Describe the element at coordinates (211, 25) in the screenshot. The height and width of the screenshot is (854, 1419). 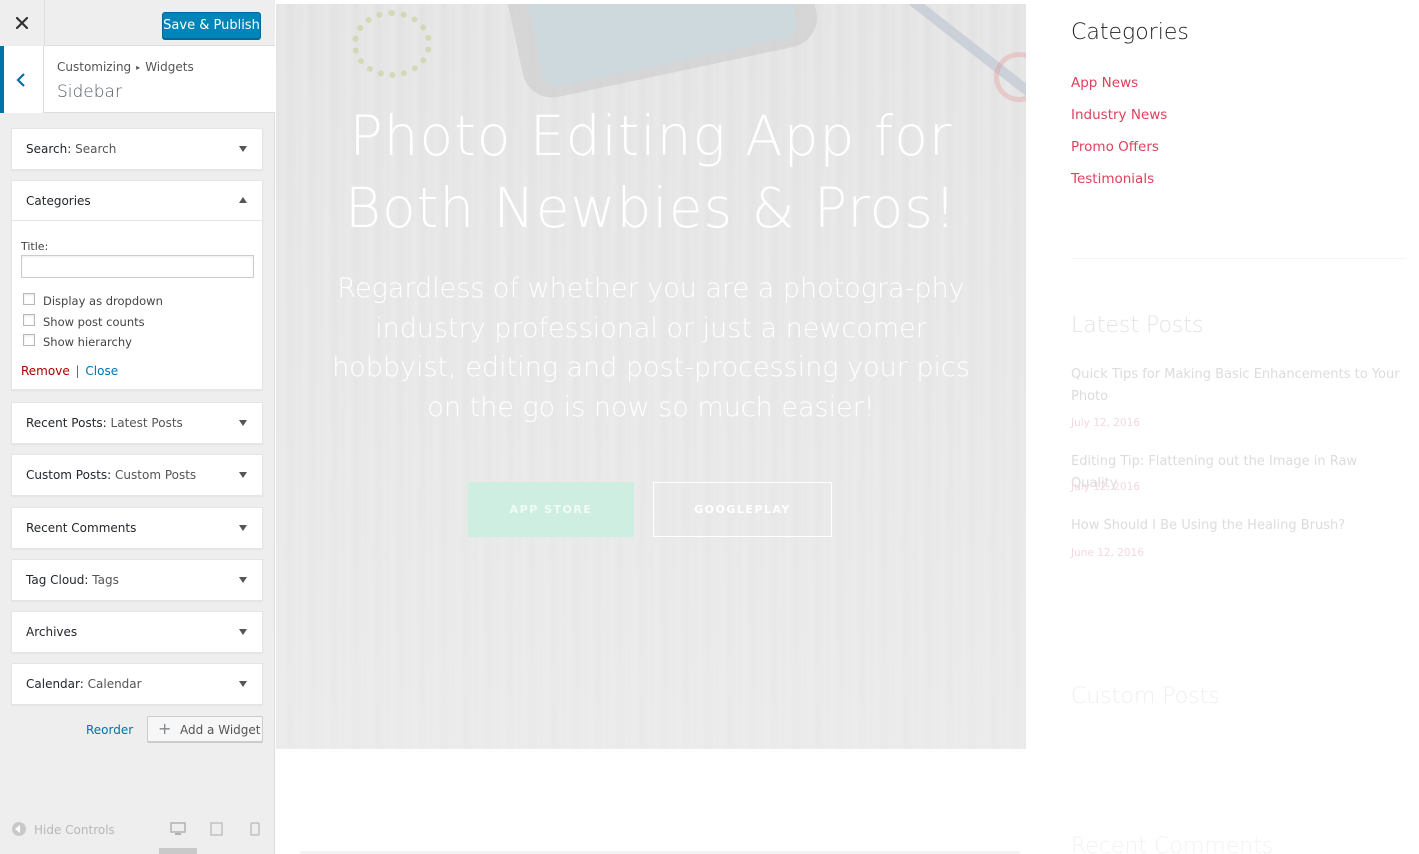
I see `save-publish-button: Save & Publish` at that location.